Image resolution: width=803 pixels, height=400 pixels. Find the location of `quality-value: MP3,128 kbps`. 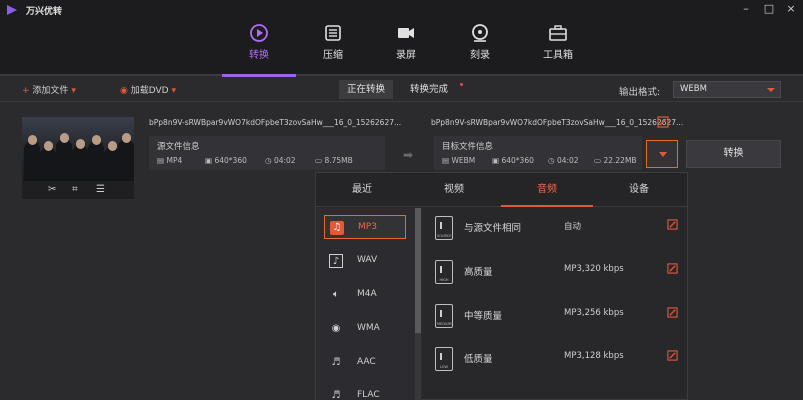

quality-value: MP3,128 kbps is located at coordinates (594, 356).